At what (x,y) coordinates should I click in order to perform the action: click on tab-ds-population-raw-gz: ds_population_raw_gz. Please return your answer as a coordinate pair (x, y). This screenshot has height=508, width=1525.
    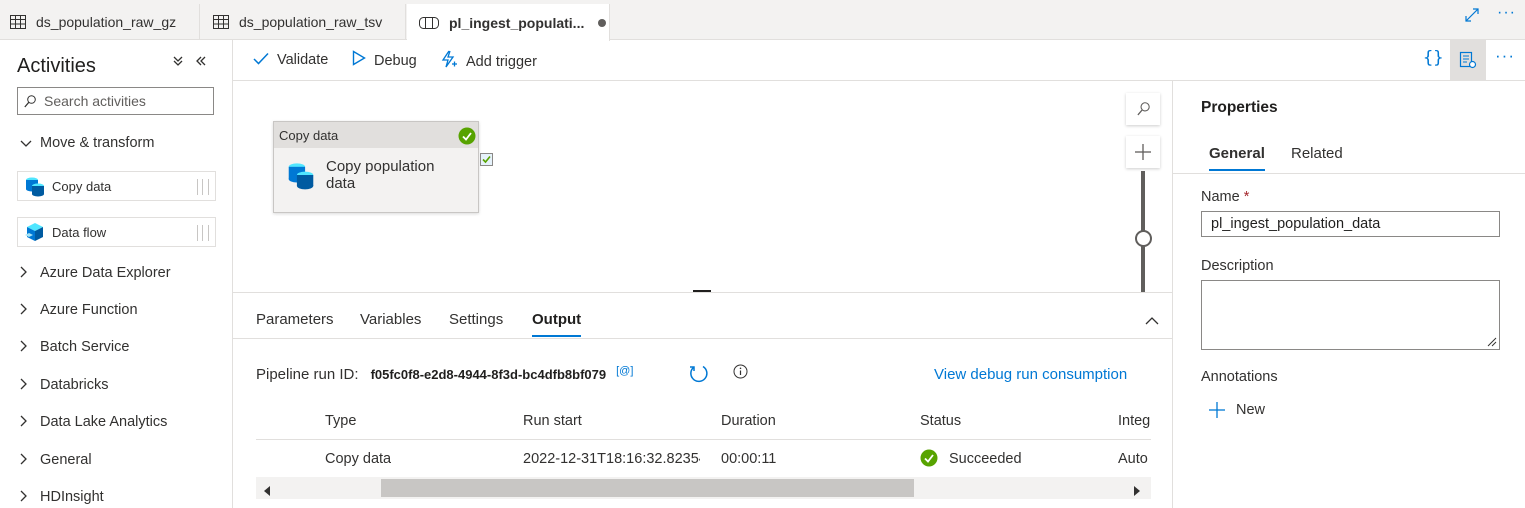
    Looking at the image, I should click on (100, 22).